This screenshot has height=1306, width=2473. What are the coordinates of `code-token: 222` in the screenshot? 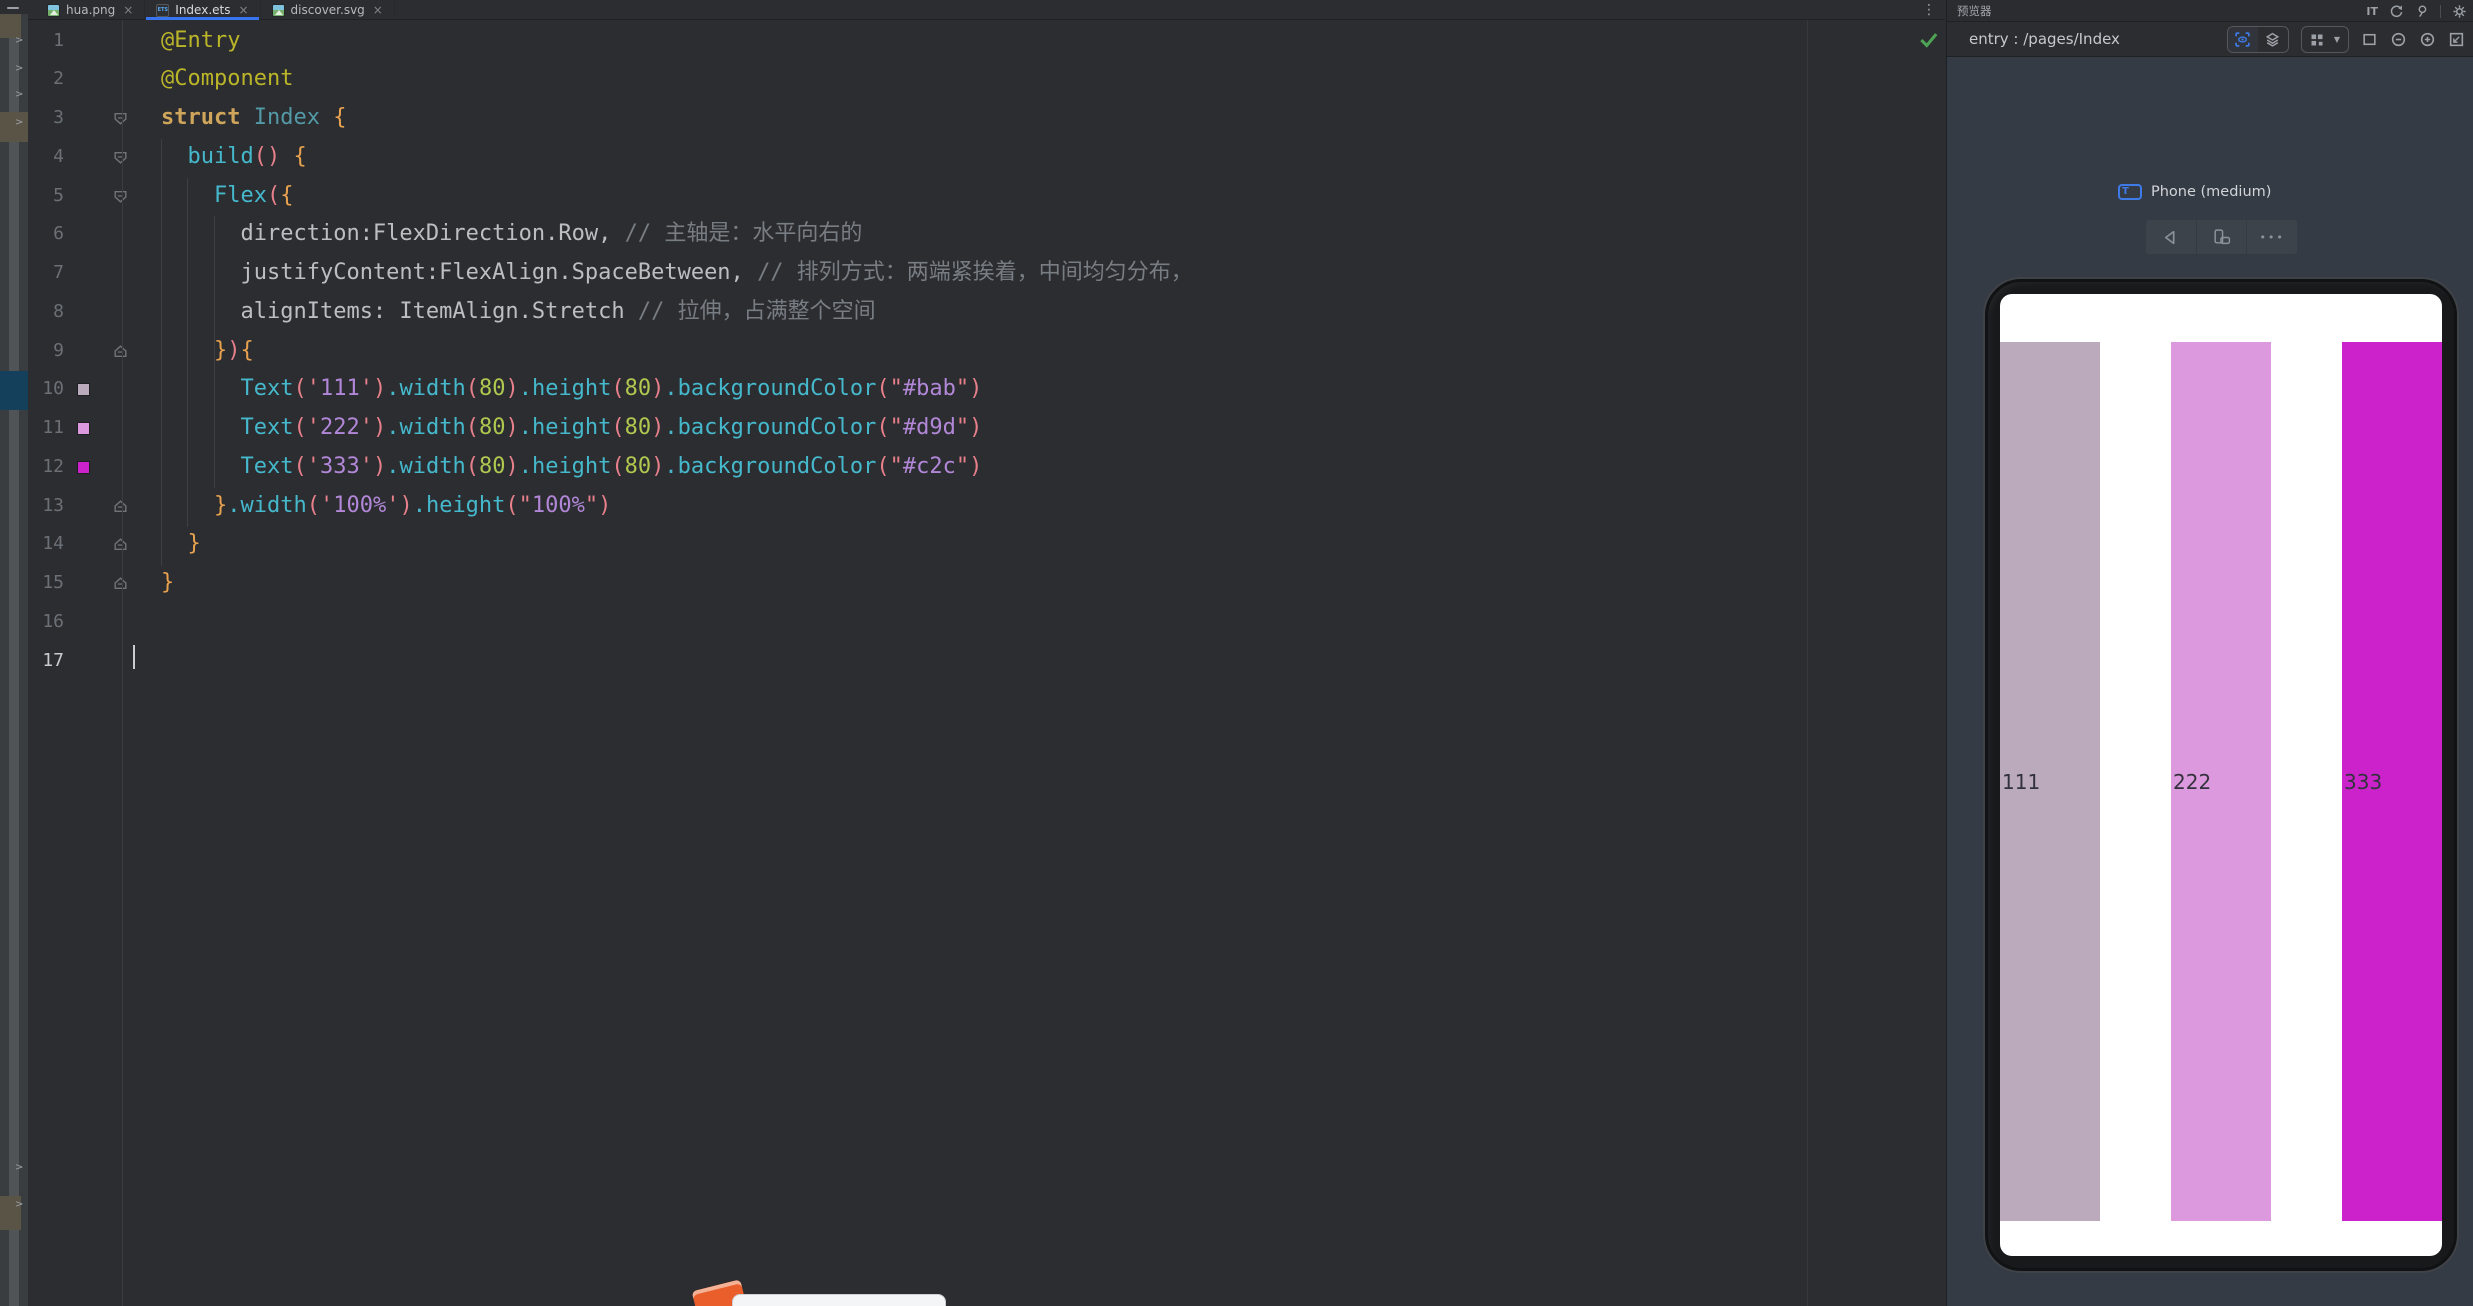 It's located at (339, 428).